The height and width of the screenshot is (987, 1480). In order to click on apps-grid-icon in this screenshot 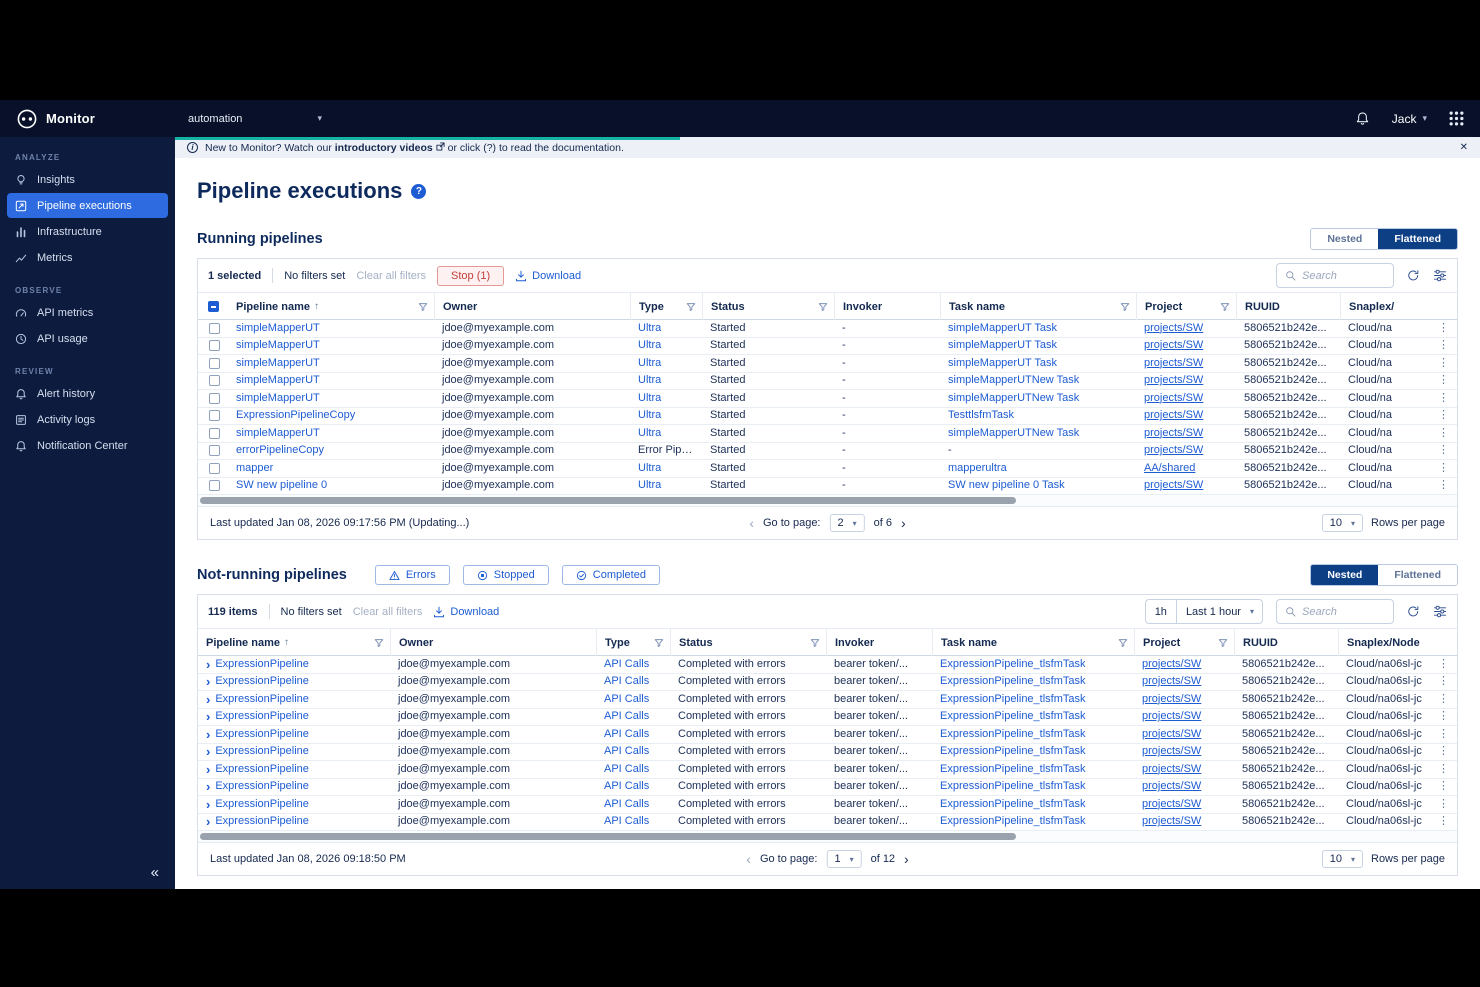, I will do `click(1456, 118)`.